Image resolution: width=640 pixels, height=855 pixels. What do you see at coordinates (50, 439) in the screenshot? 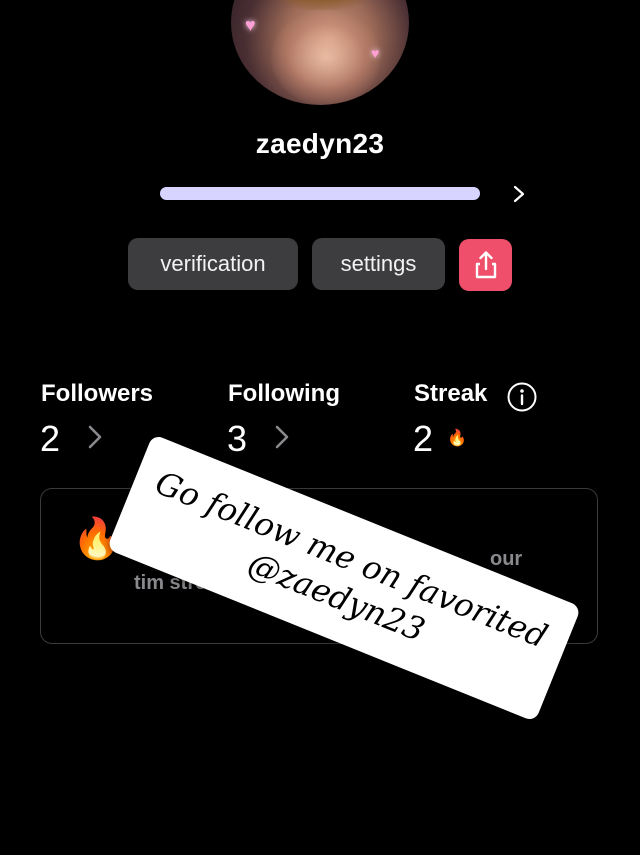
I see `followers-count: 2` at bounding box center [50, 439].